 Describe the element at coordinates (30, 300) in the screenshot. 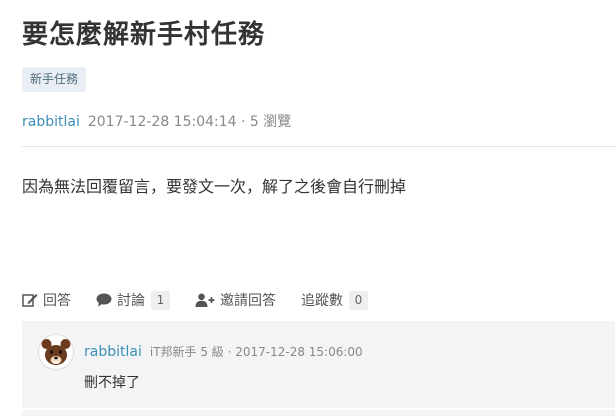

I see `edit-icon` at that location.